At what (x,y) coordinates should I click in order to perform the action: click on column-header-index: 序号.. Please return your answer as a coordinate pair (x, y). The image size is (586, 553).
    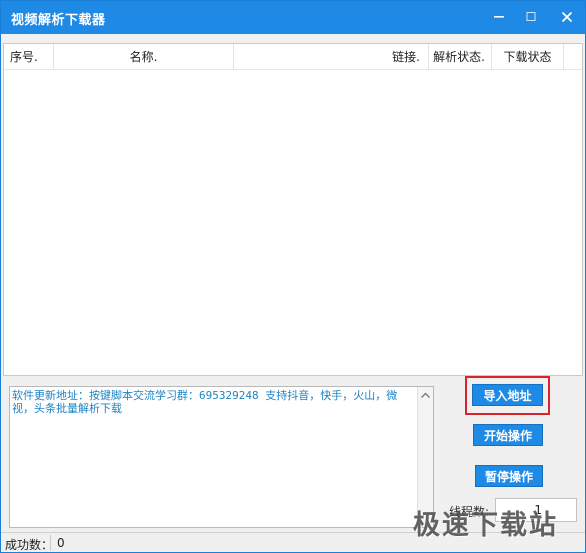
    Looking at the image, I should click on (29, 57).